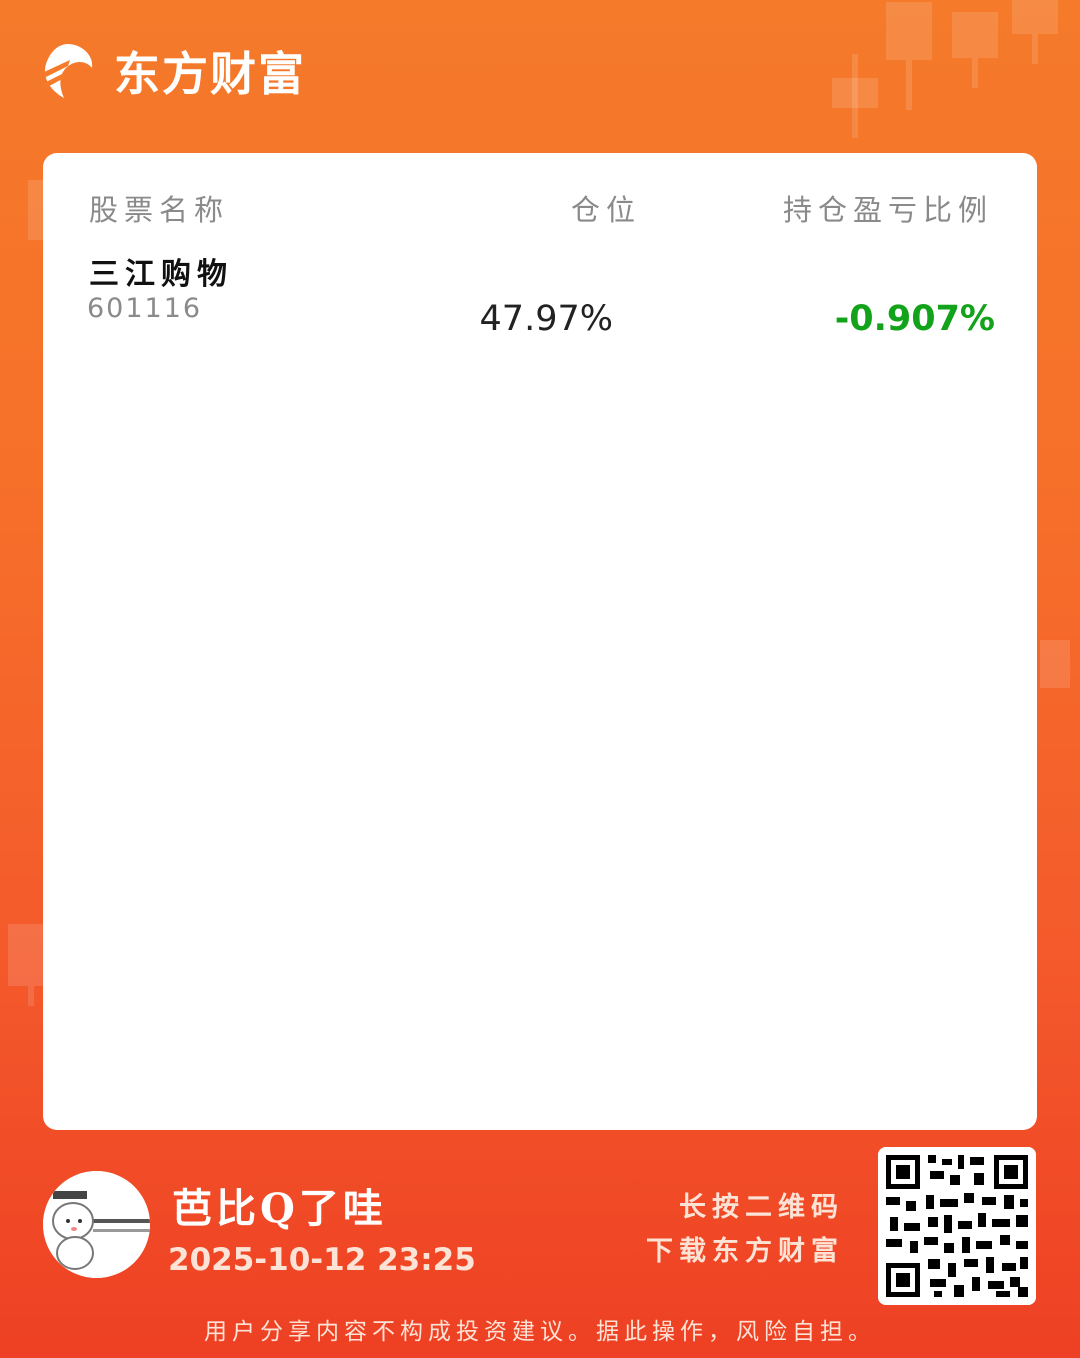  Describe the element at coordinates (914, 319) in the screenshot. I see `stock-profit-loss: -0.907%` at that location.